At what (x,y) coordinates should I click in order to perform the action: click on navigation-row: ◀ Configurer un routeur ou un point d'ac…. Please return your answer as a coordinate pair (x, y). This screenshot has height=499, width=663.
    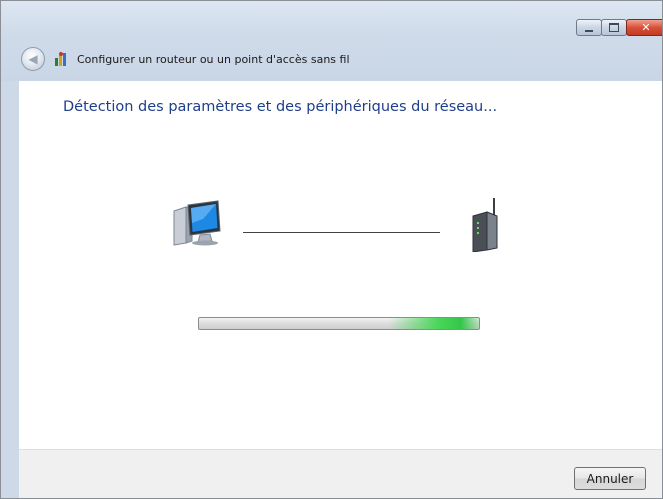
    Looking at the image, I should click on (185, 59).